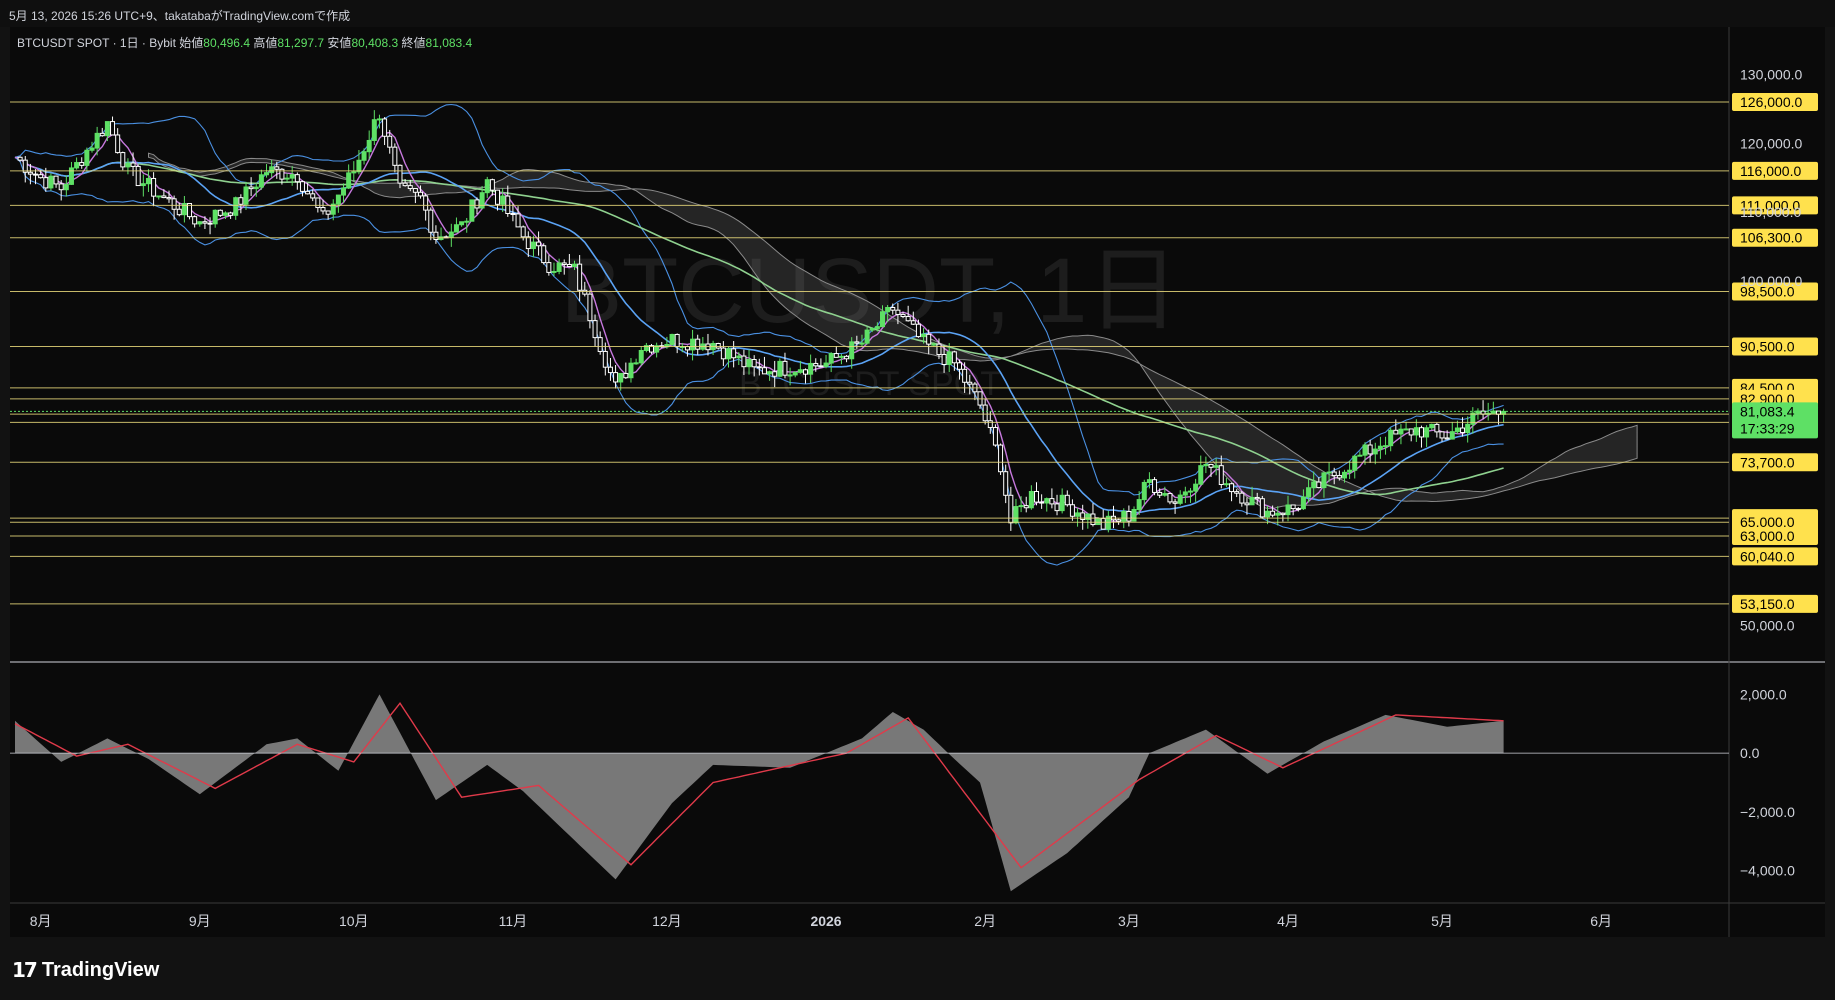 The width and height of the screenshot is (1835, 1000). What do you see at coordinates (1767, 626) in the screenshot?
I see `price-axis-tick: 50,000.0` at bounding box center [1767, 626].